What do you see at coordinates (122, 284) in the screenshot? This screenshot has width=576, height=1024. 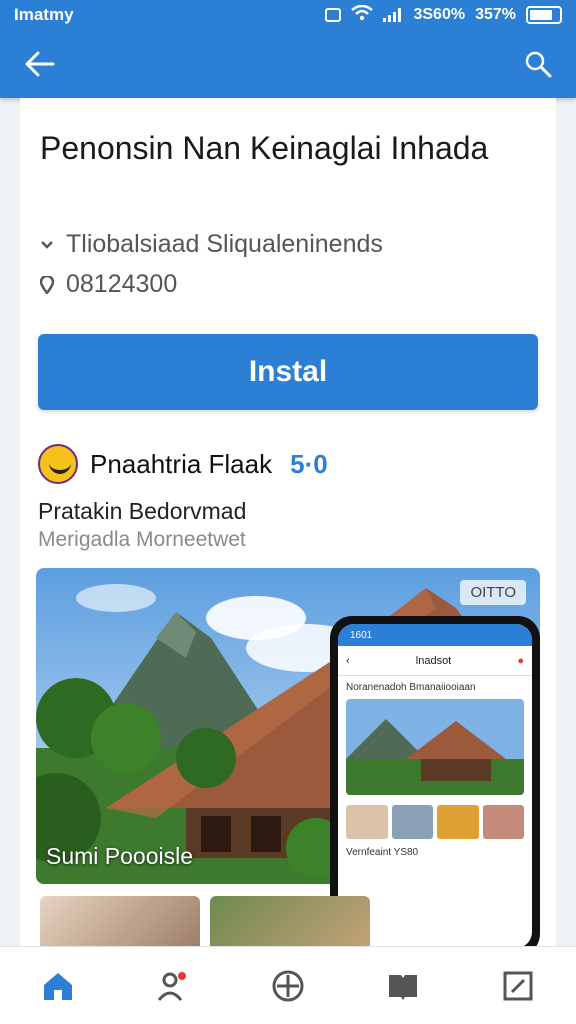 I see `app-number: 08124300` at bounding box center [122, 284].